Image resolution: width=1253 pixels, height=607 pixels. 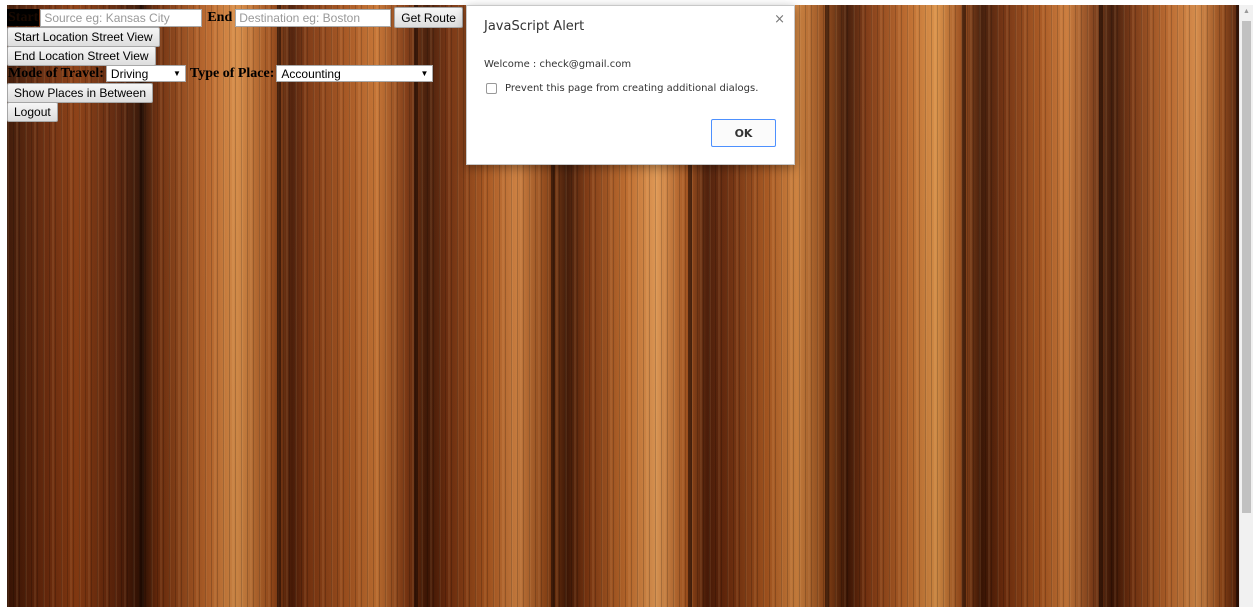 What do you see at coordinates (299, 17) in the screenshot?
I see `end-input-placeholder: Destination eg: Boston` at bounding box center [299, 17].